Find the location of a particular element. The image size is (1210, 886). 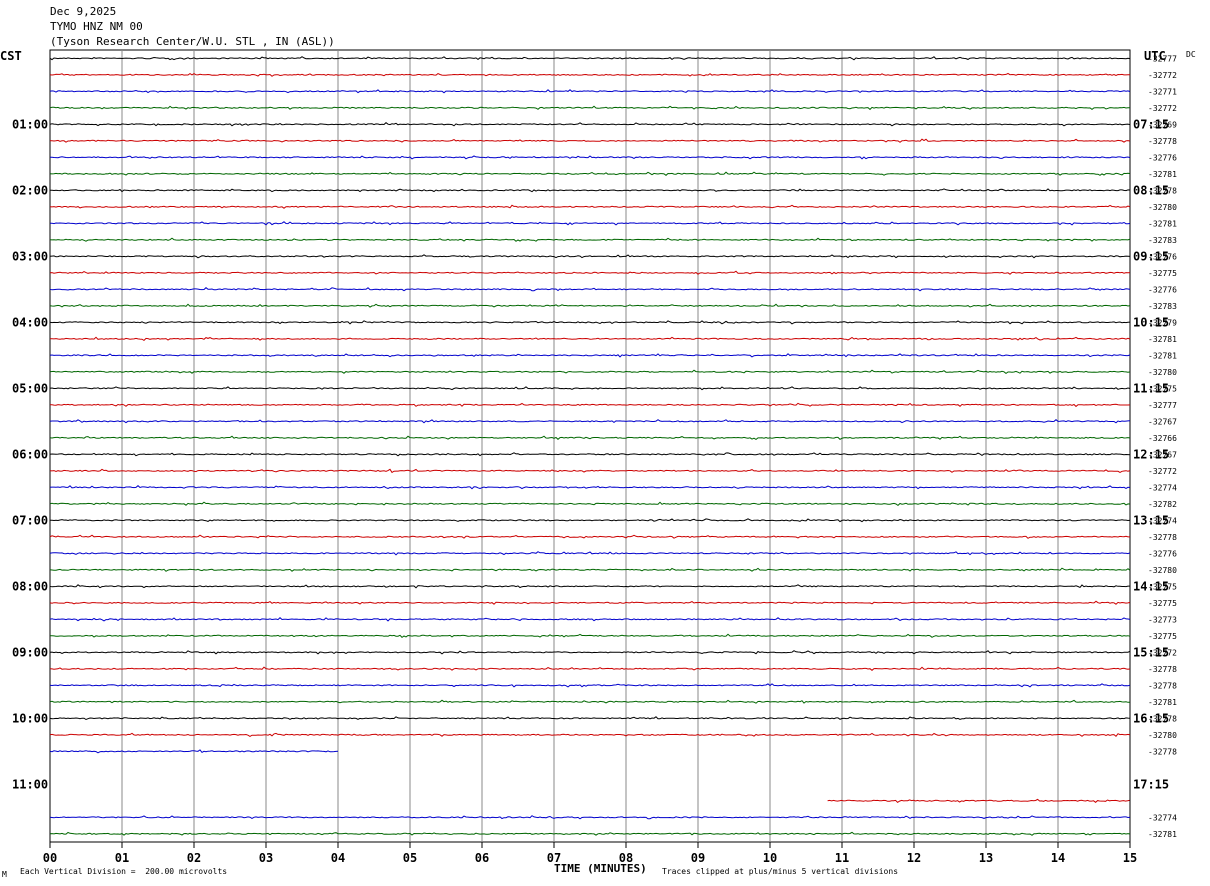

dc-offset-label: -32773 is located at coordinates (1162, 619).